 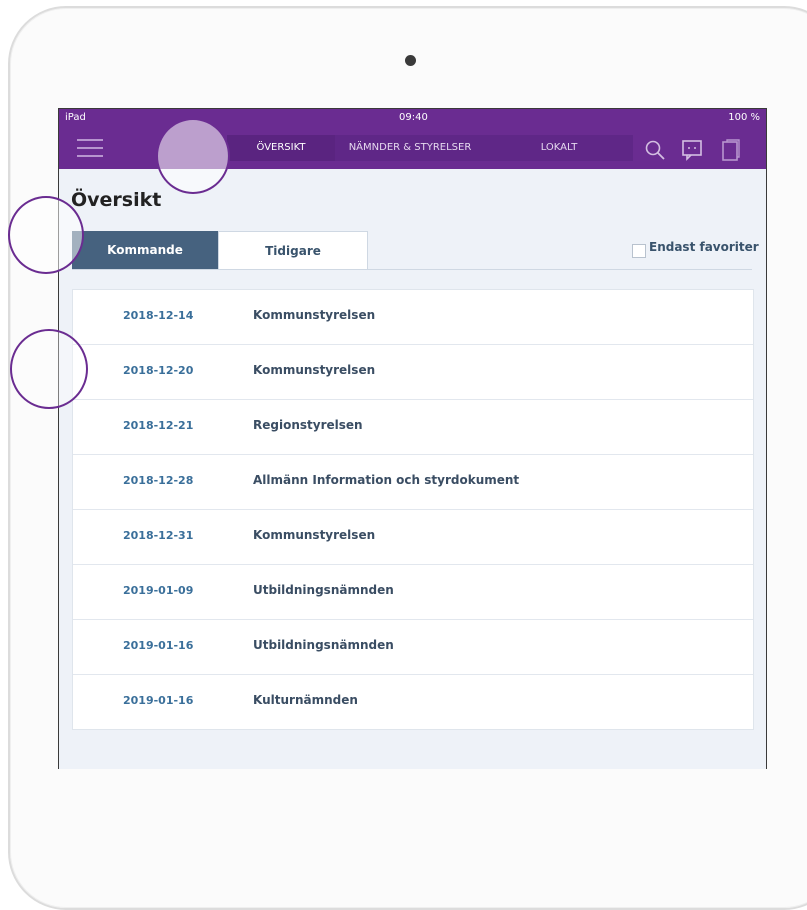 I want to click on list-item: 2019-01-09 Utbildningsnämnden, so click(x=413, y=592).